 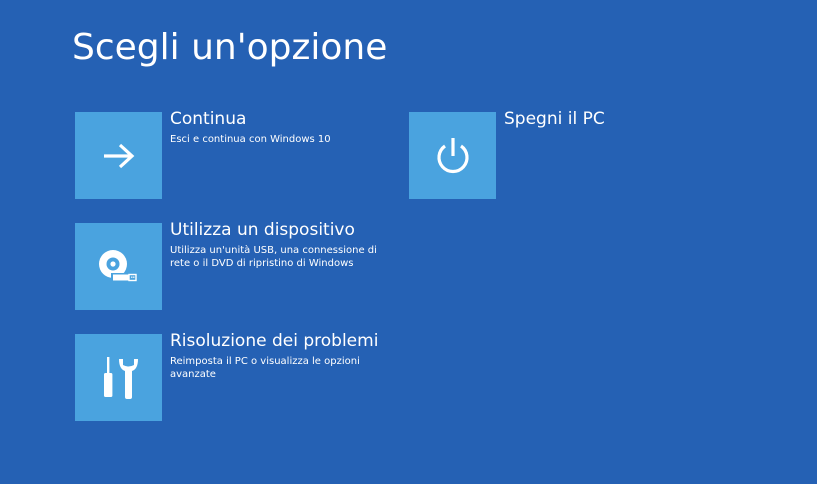 What do you see at coordinates (230, 47) in the screenshot?
I see `page-title: Scegli un'opzione` at bounding box center [230, 47].